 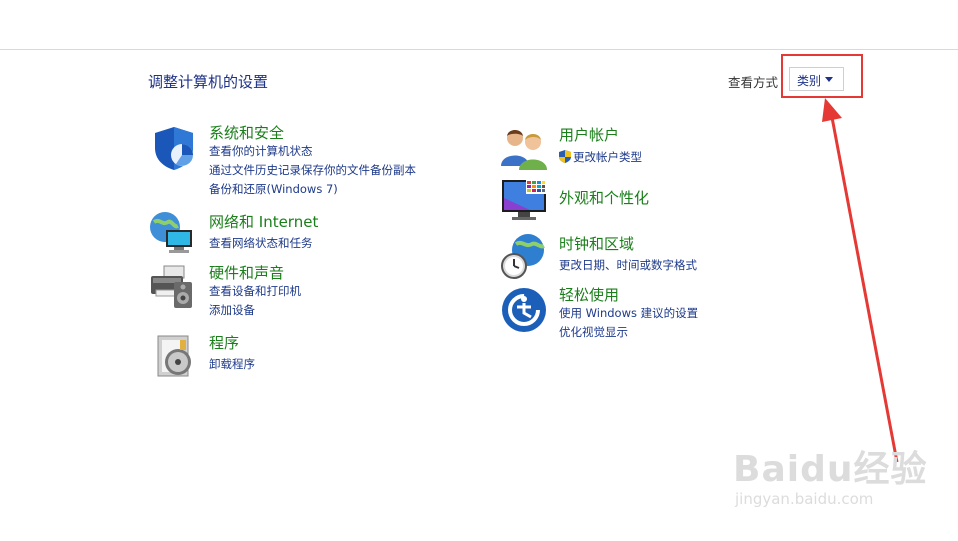 I want to click on watermark-logo-text: Baidu经验, so click(x=830, y=469).